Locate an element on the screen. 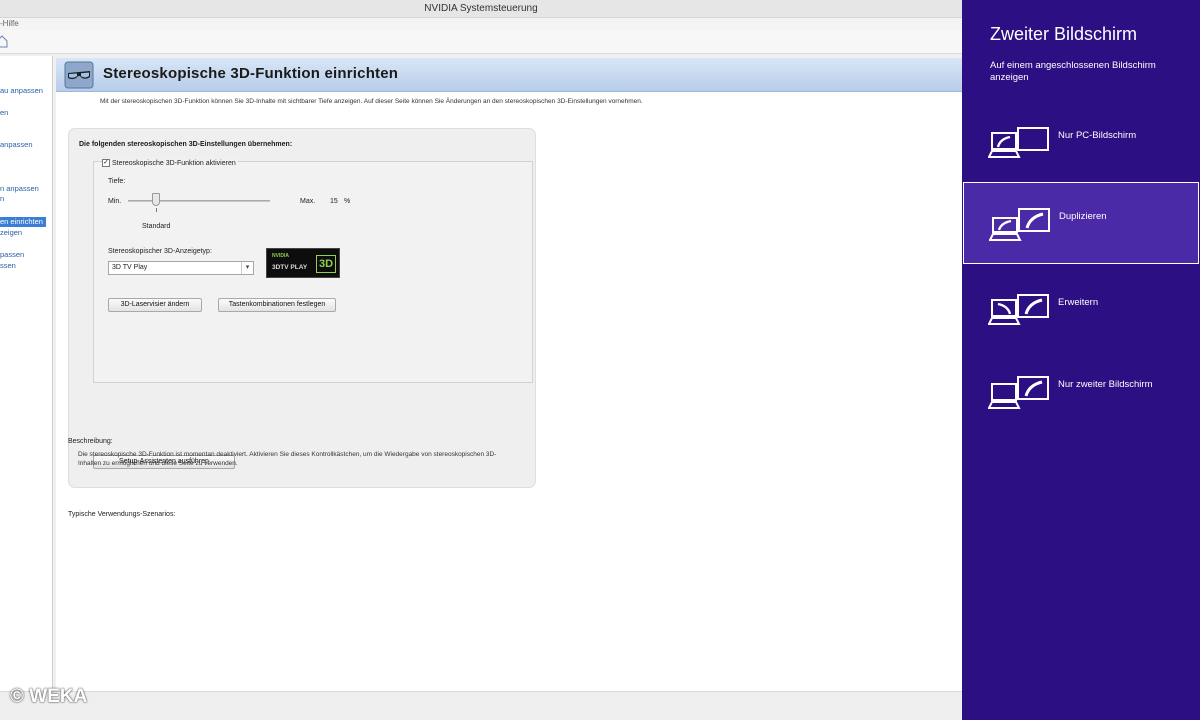  page-title: Stereoskopische 3D-Funktion einrichten is located at coordinates (251, 73).